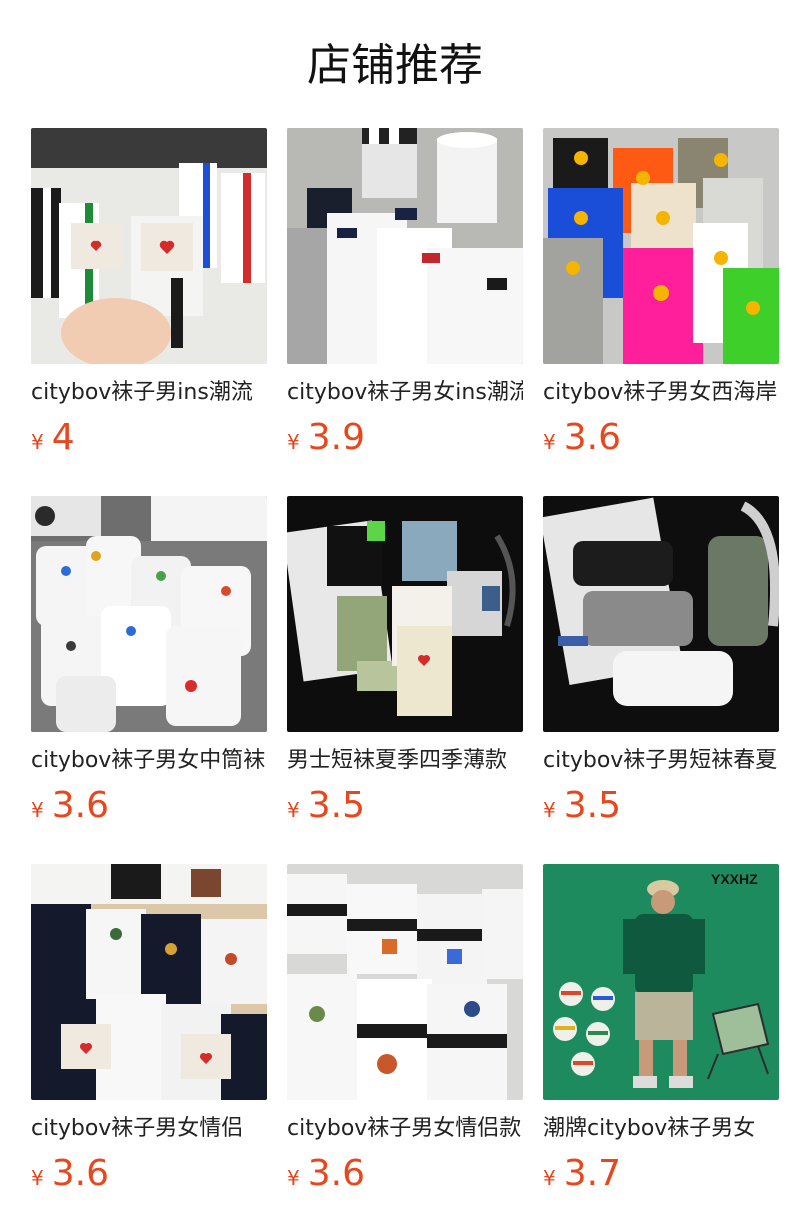 The image size is (790, 1232). Describe the element at coordinates (63, 437) in the screenshot. I see `price-value: 4` at that location.